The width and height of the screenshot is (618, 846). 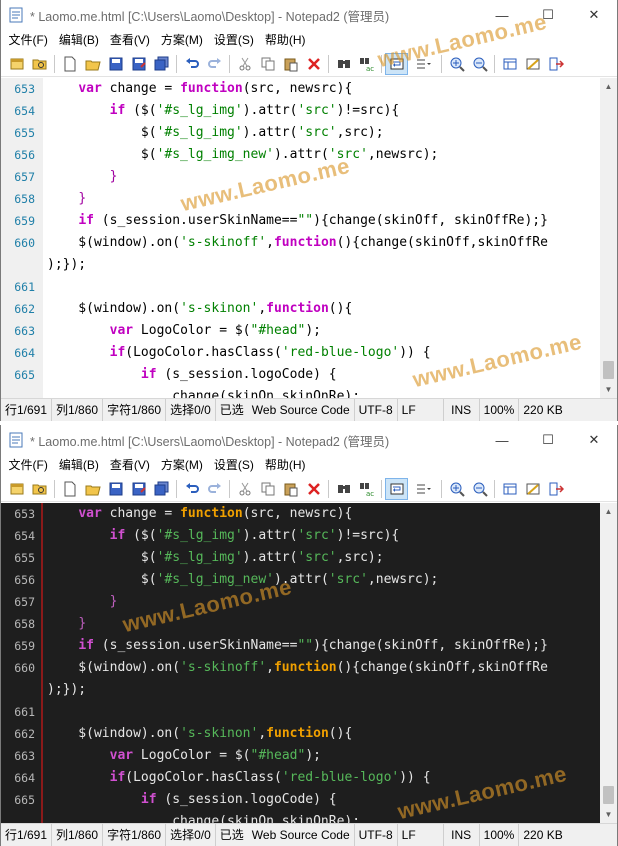 What do you see at coordinates (479, 489) in the screenshot?
I see `zoom-out-icon` at bounding box center [479, 489].